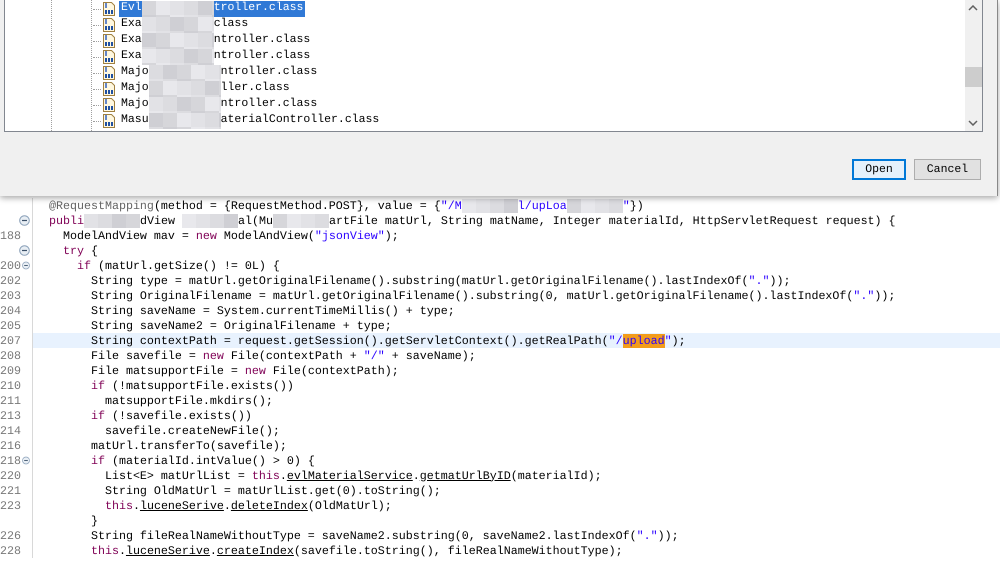  I want to click on tree-item: Evl troller.class, so click(212, 9).